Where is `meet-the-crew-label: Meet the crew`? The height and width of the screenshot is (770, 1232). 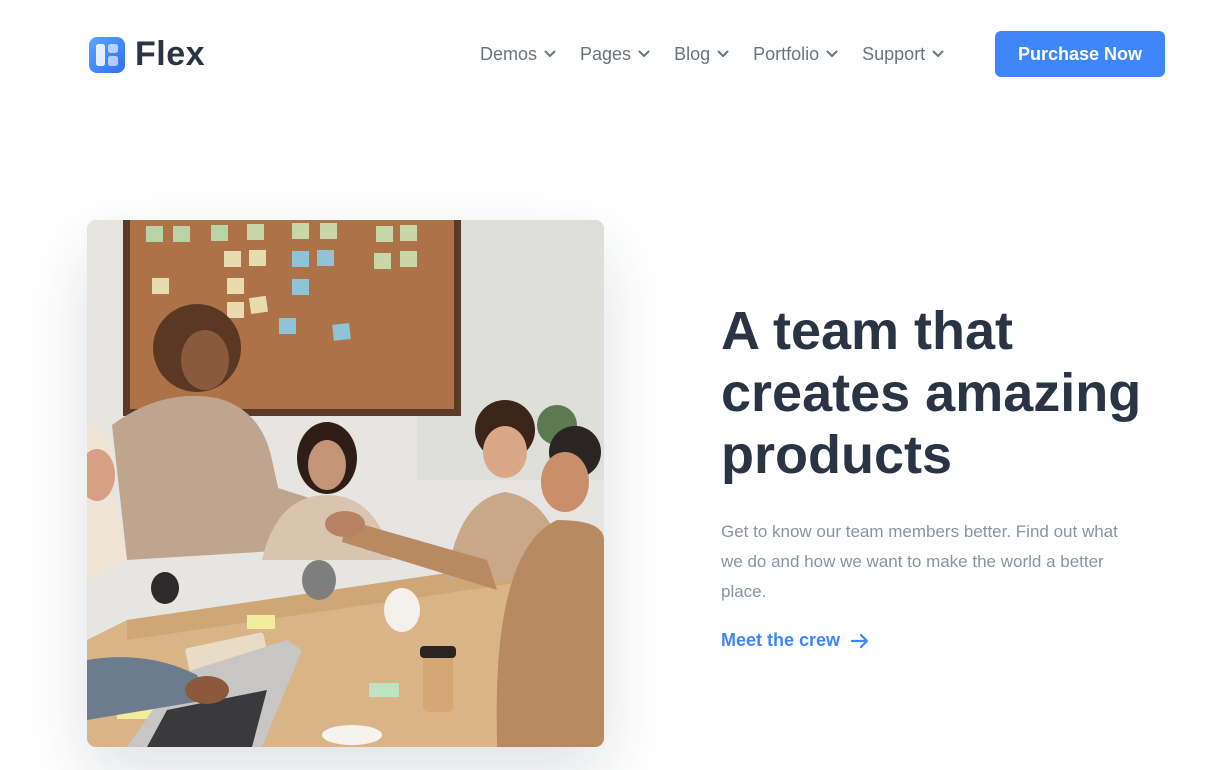 meet-the-crew-label: Meet the crew is located at coordinates (781, 640).